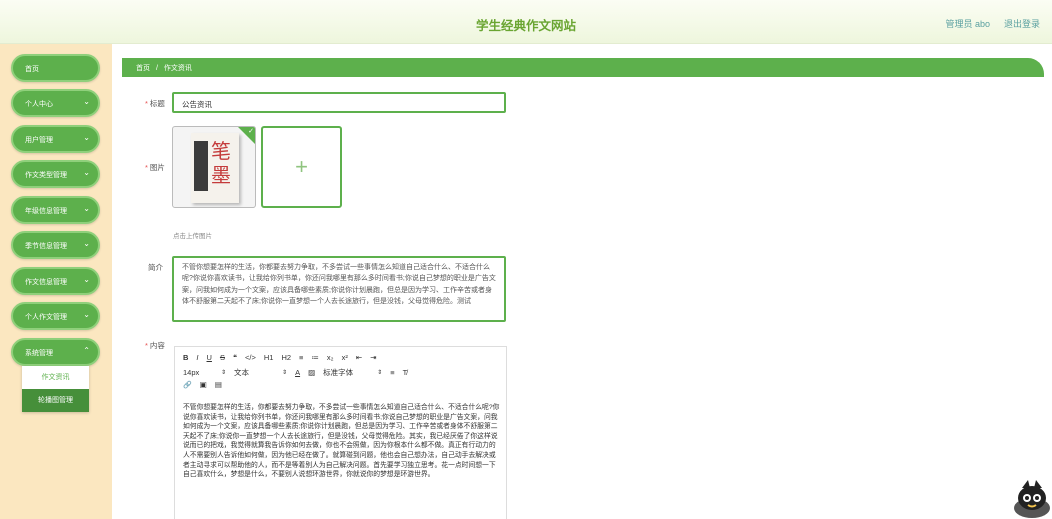 Image resolution: width=1052 pixels, height=519 pixels. What do you see at coordinates (187, 385) in the screenshot?
I see `link-icon: 🔗` at bounding box center [187, 385].